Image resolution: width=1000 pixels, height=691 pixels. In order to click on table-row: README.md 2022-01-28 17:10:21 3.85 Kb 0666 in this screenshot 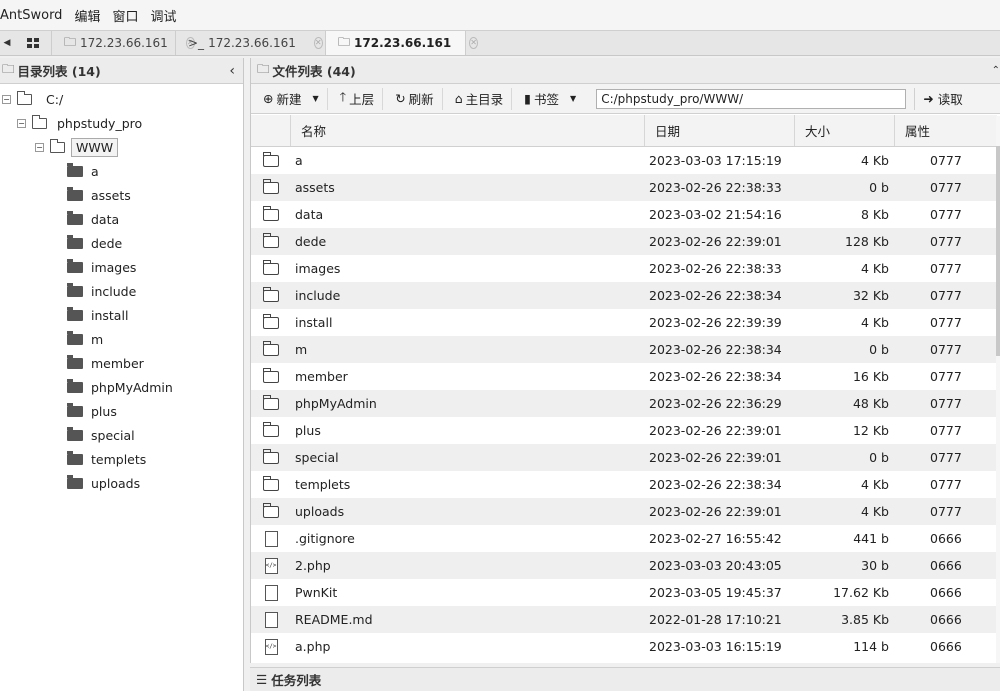, I will do `click(624, 619)`.